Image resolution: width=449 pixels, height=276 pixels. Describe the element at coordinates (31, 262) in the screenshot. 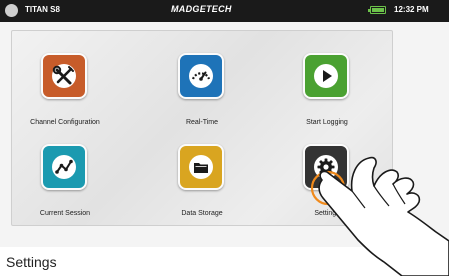

I see `caption: Settings` at that location.